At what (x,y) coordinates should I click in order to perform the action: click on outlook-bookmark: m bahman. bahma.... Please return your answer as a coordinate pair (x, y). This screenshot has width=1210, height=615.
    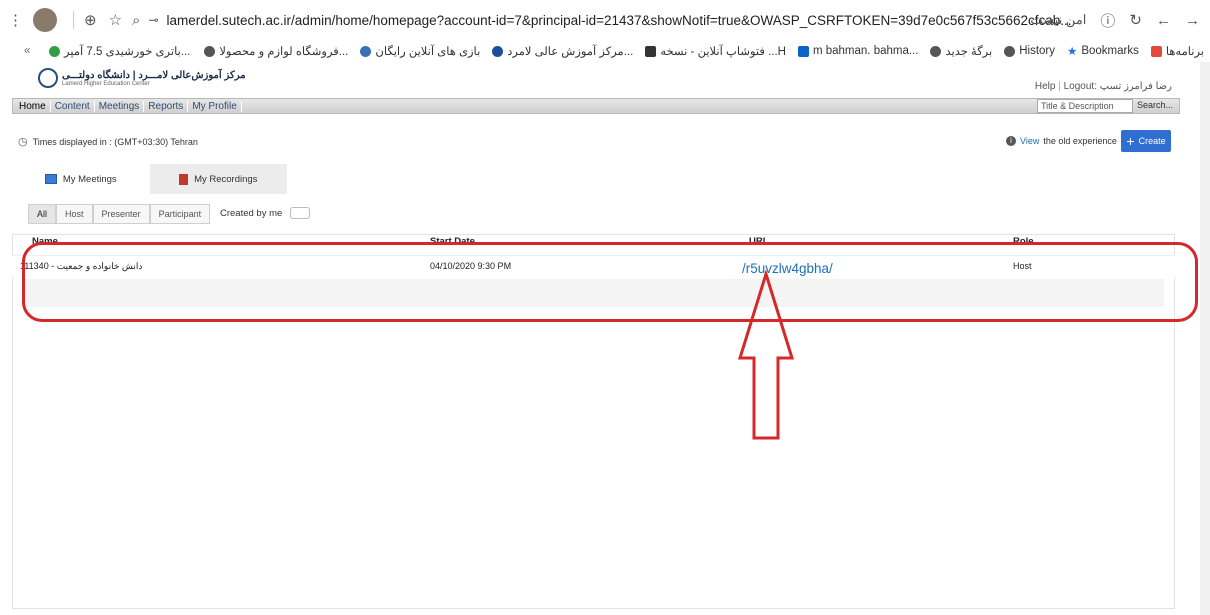
    Looking at the image, I should click on (858, 51).